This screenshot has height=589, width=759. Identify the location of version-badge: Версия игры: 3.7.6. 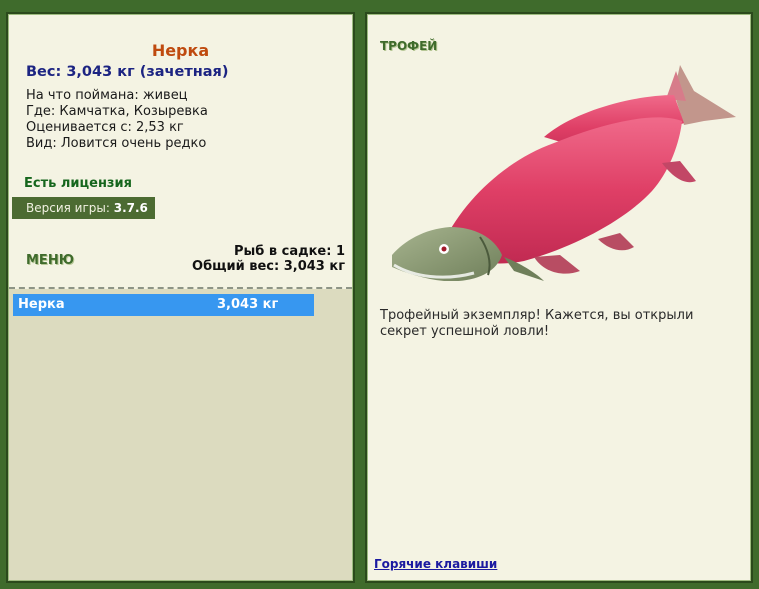
(83, 208).